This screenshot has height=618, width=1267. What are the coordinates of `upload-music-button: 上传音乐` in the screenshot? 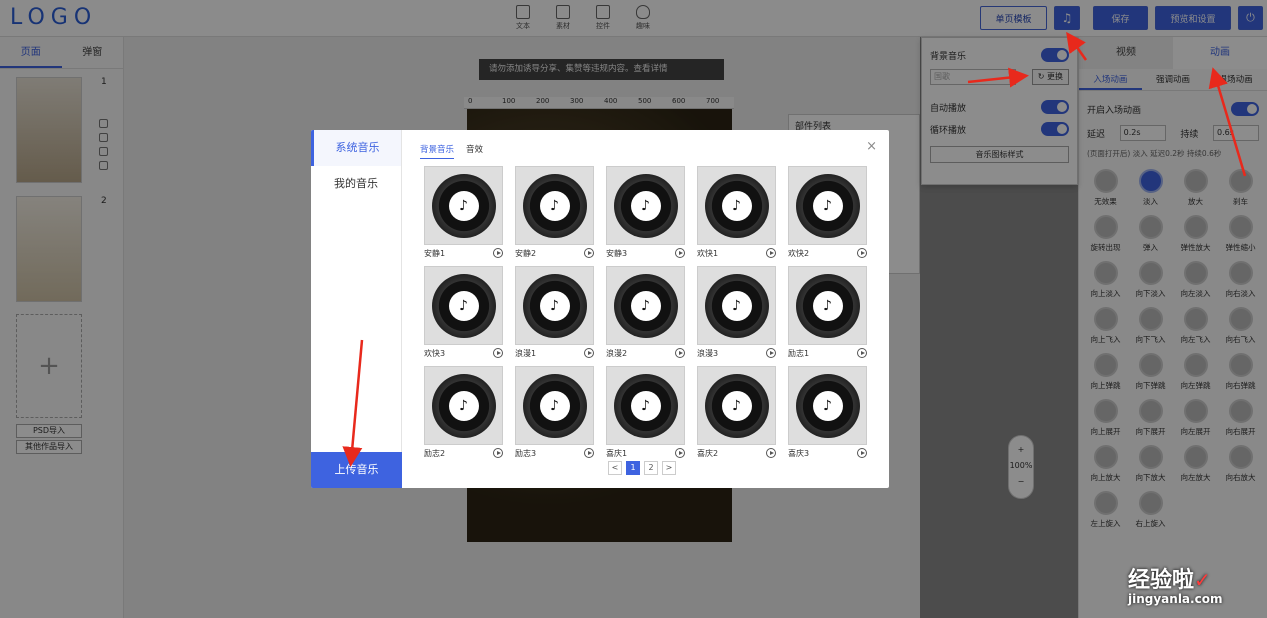 It's located at (356, 470).